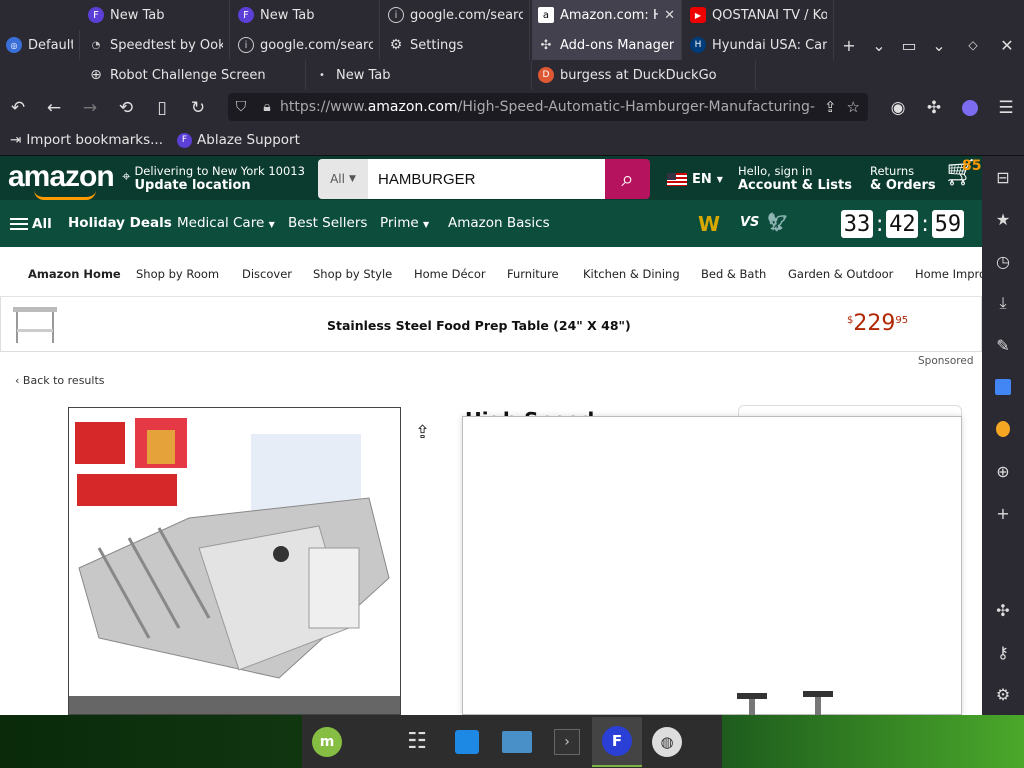  I want to click on tab-qostanai: ▶ QOSTANAI TV / Ko, so click(759, 15).